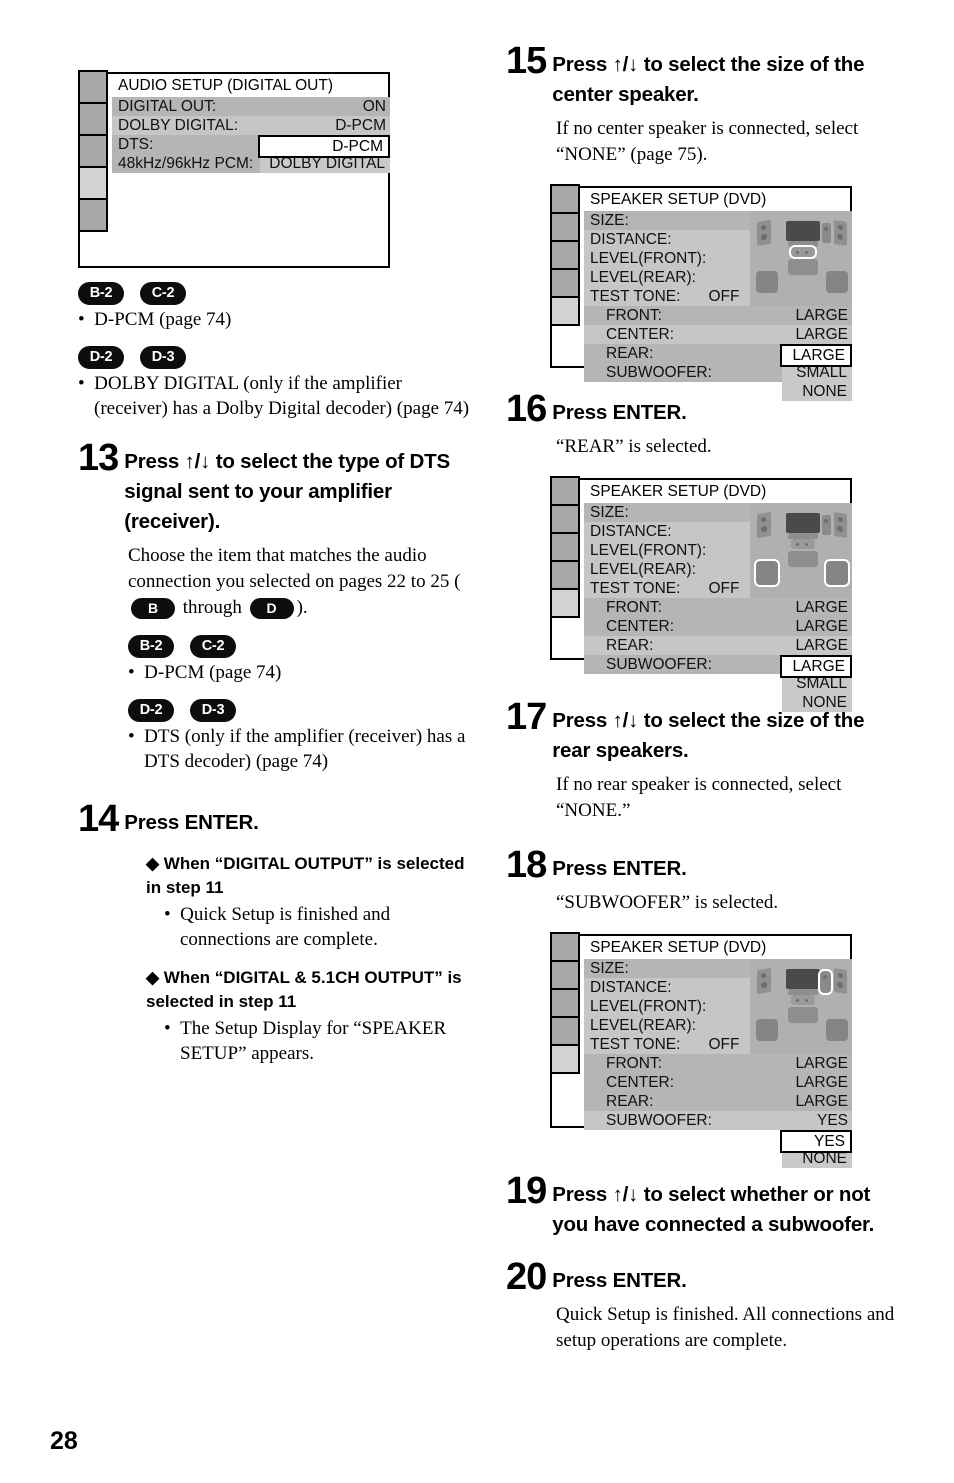 Image resolution: width=954 pixels, height=1483 pixels. Describe the element at coordinates (277, 357) in the screenshot. I see `connector-badges-d2-d3: D-2 D-3` at that location.